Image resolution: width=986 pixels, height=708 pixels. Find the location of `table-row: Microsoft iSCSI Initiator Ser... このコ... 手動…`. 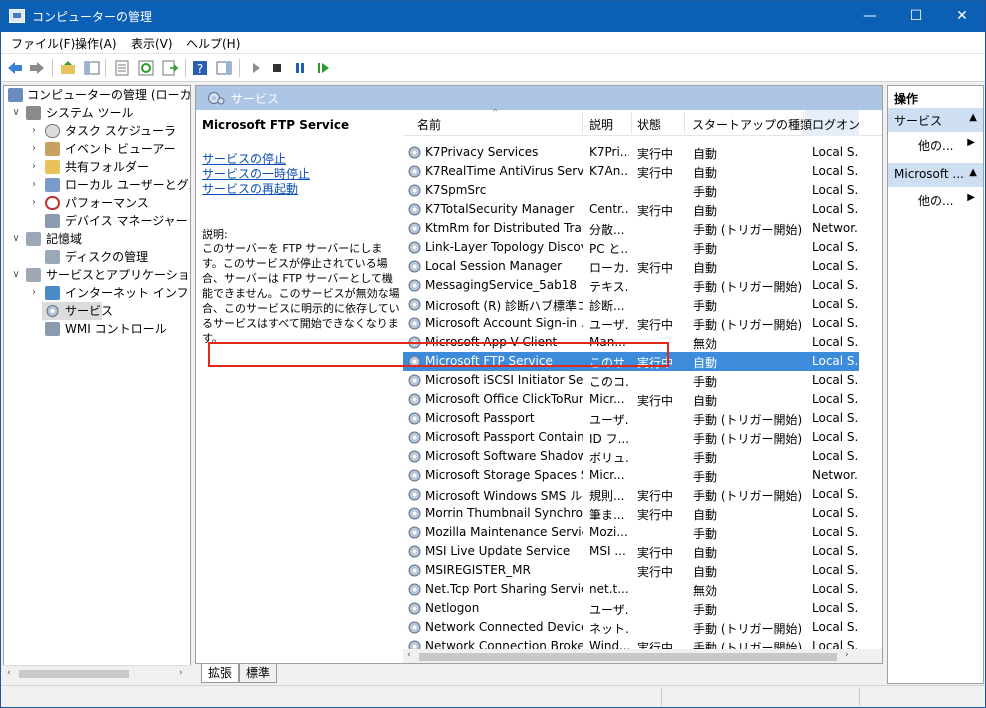

table-row: Microsoft iSCSI Initiator Ser... このコ... 手動… is located at coordinates (631, 380).